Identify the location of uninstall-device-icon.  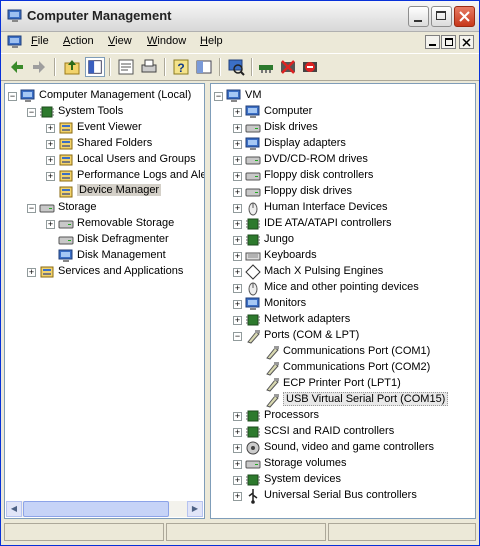
(310, 67).